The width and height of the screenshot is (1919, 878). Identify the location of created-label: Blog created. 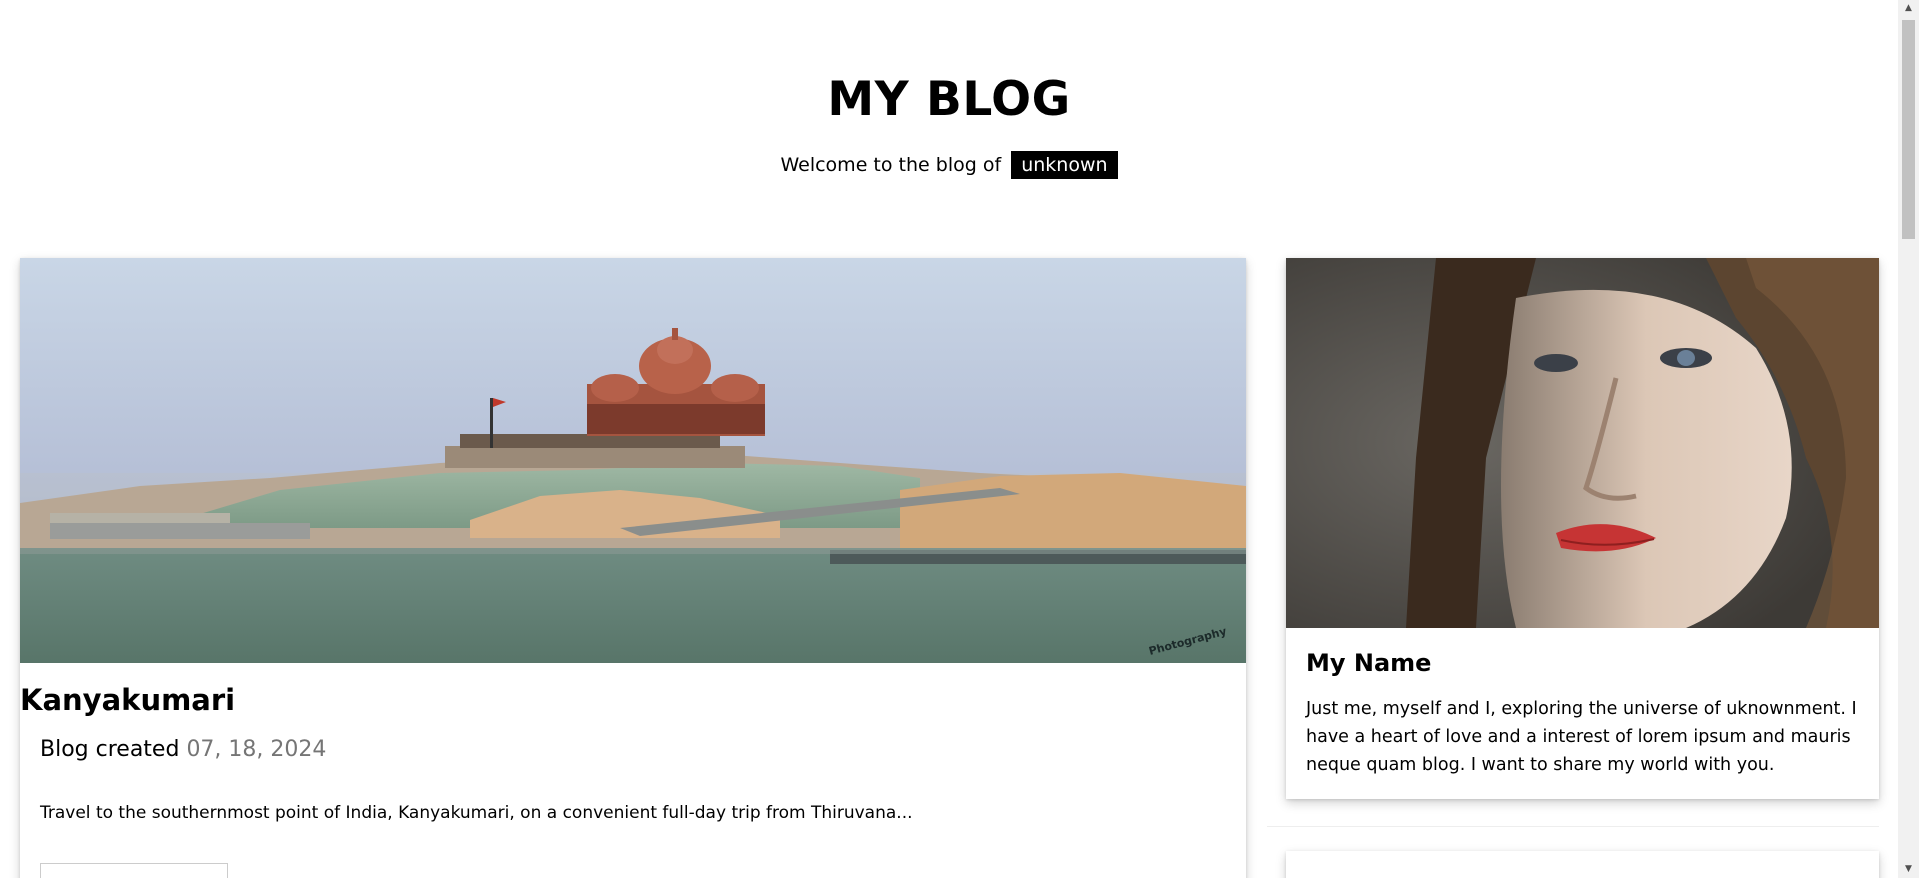
(110, 749).